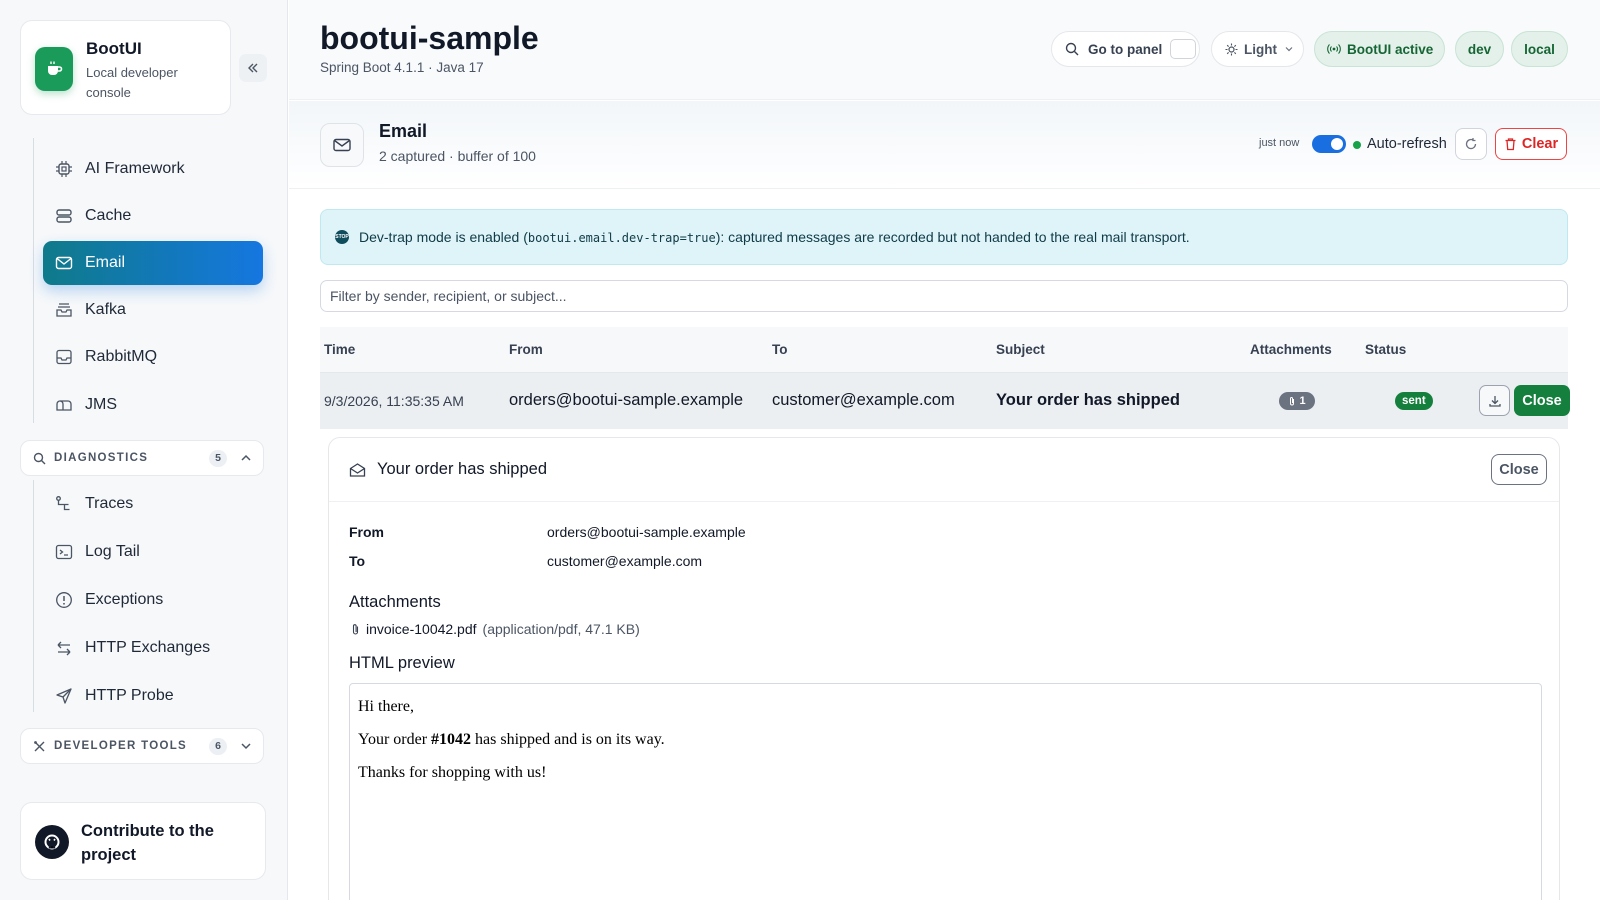  Describe the element at coordinates (1494, 400) in the screenshot. I see `download-button` at that location.